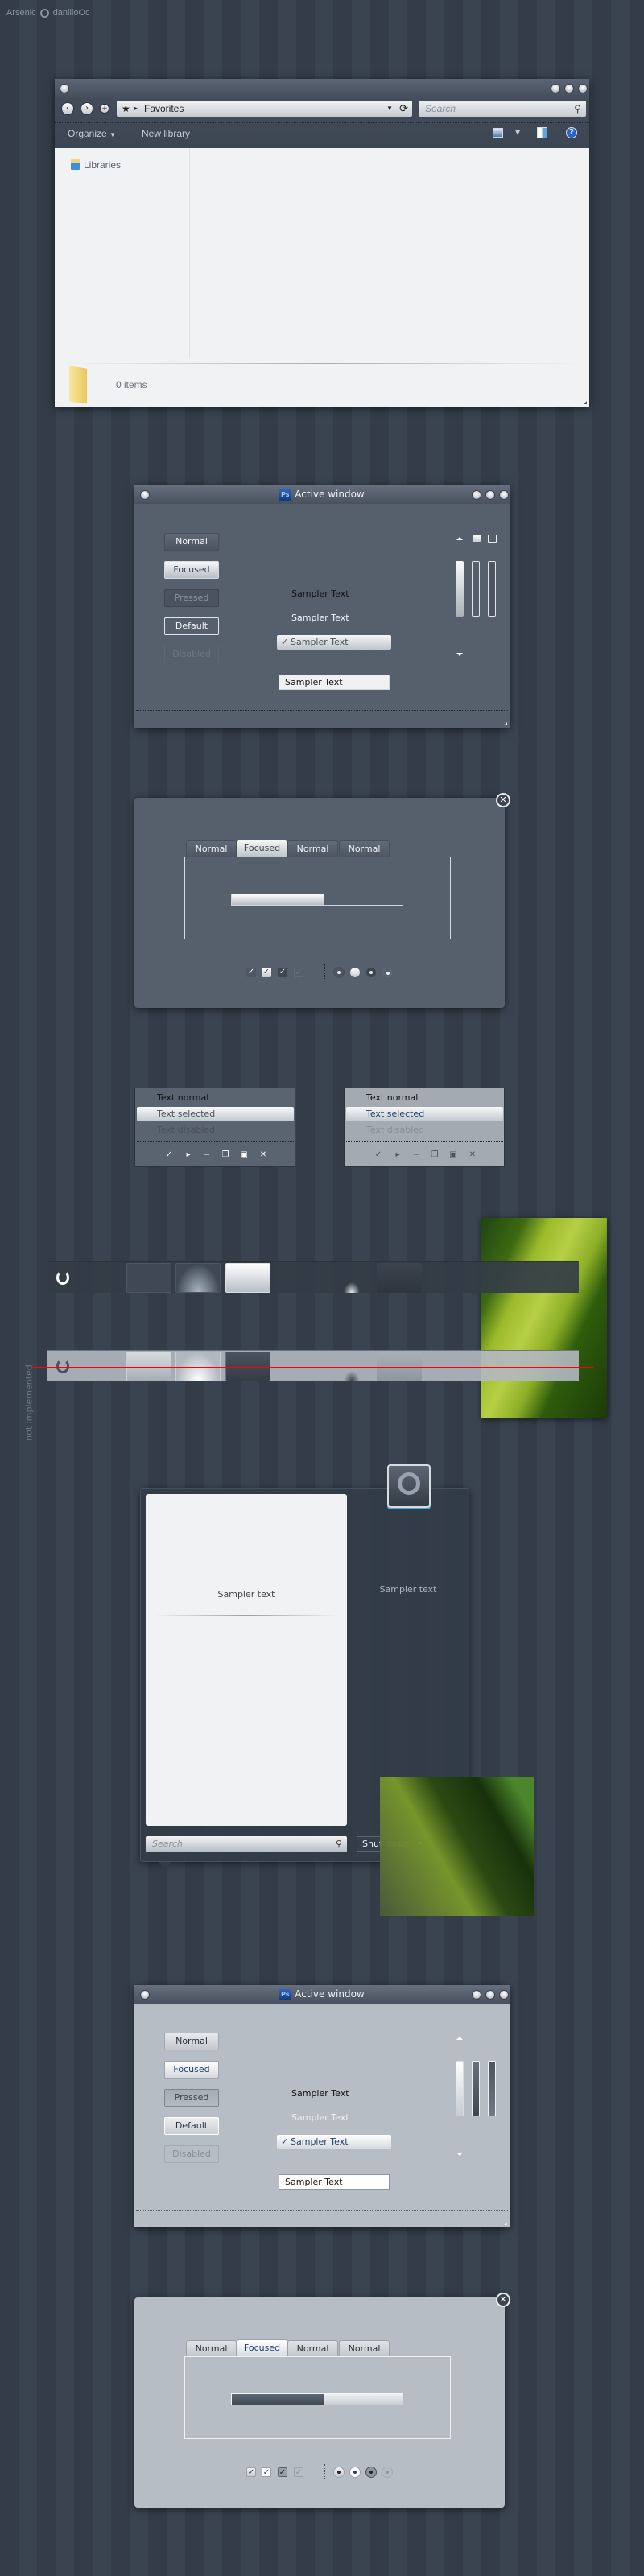  Describe the element at coordinates (408, 1589) in the screenshot. I see `places-item: Sampler text` at that location.